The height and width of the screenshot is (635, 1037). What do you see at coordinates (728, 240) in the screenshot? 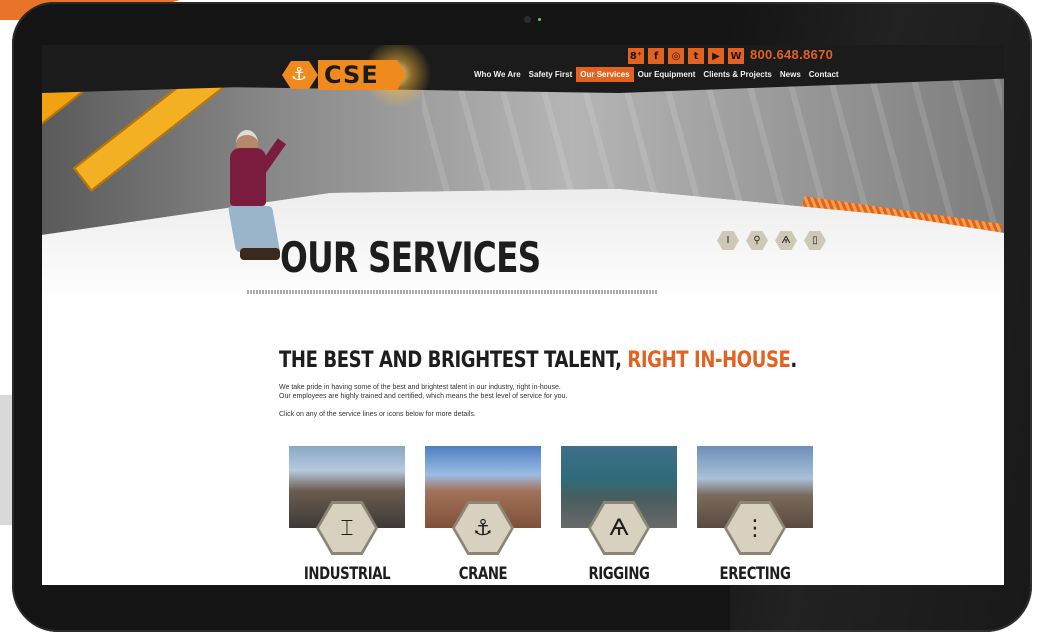
I see `industrial-icon: I` at bounding box center [728, 240].